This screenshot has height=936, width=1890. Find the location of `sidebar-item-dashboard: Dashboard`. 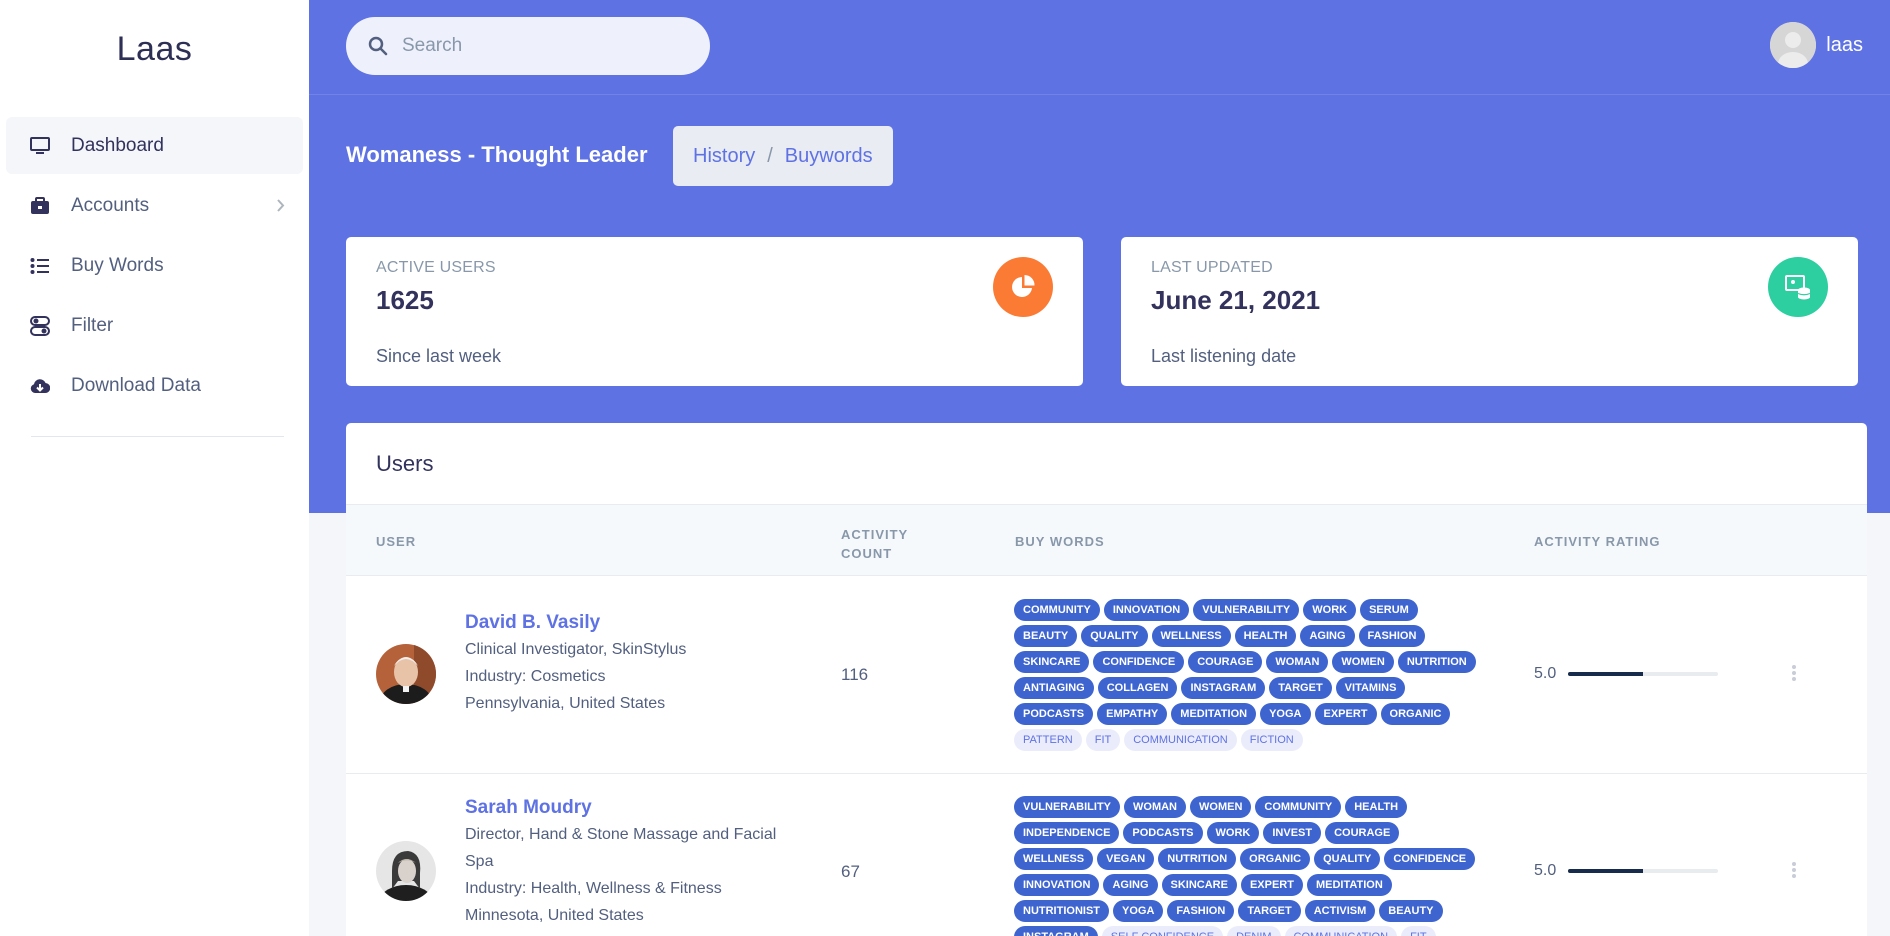

sidebar-item-dashboard: Dashboard is located at coordinates (154, 145).